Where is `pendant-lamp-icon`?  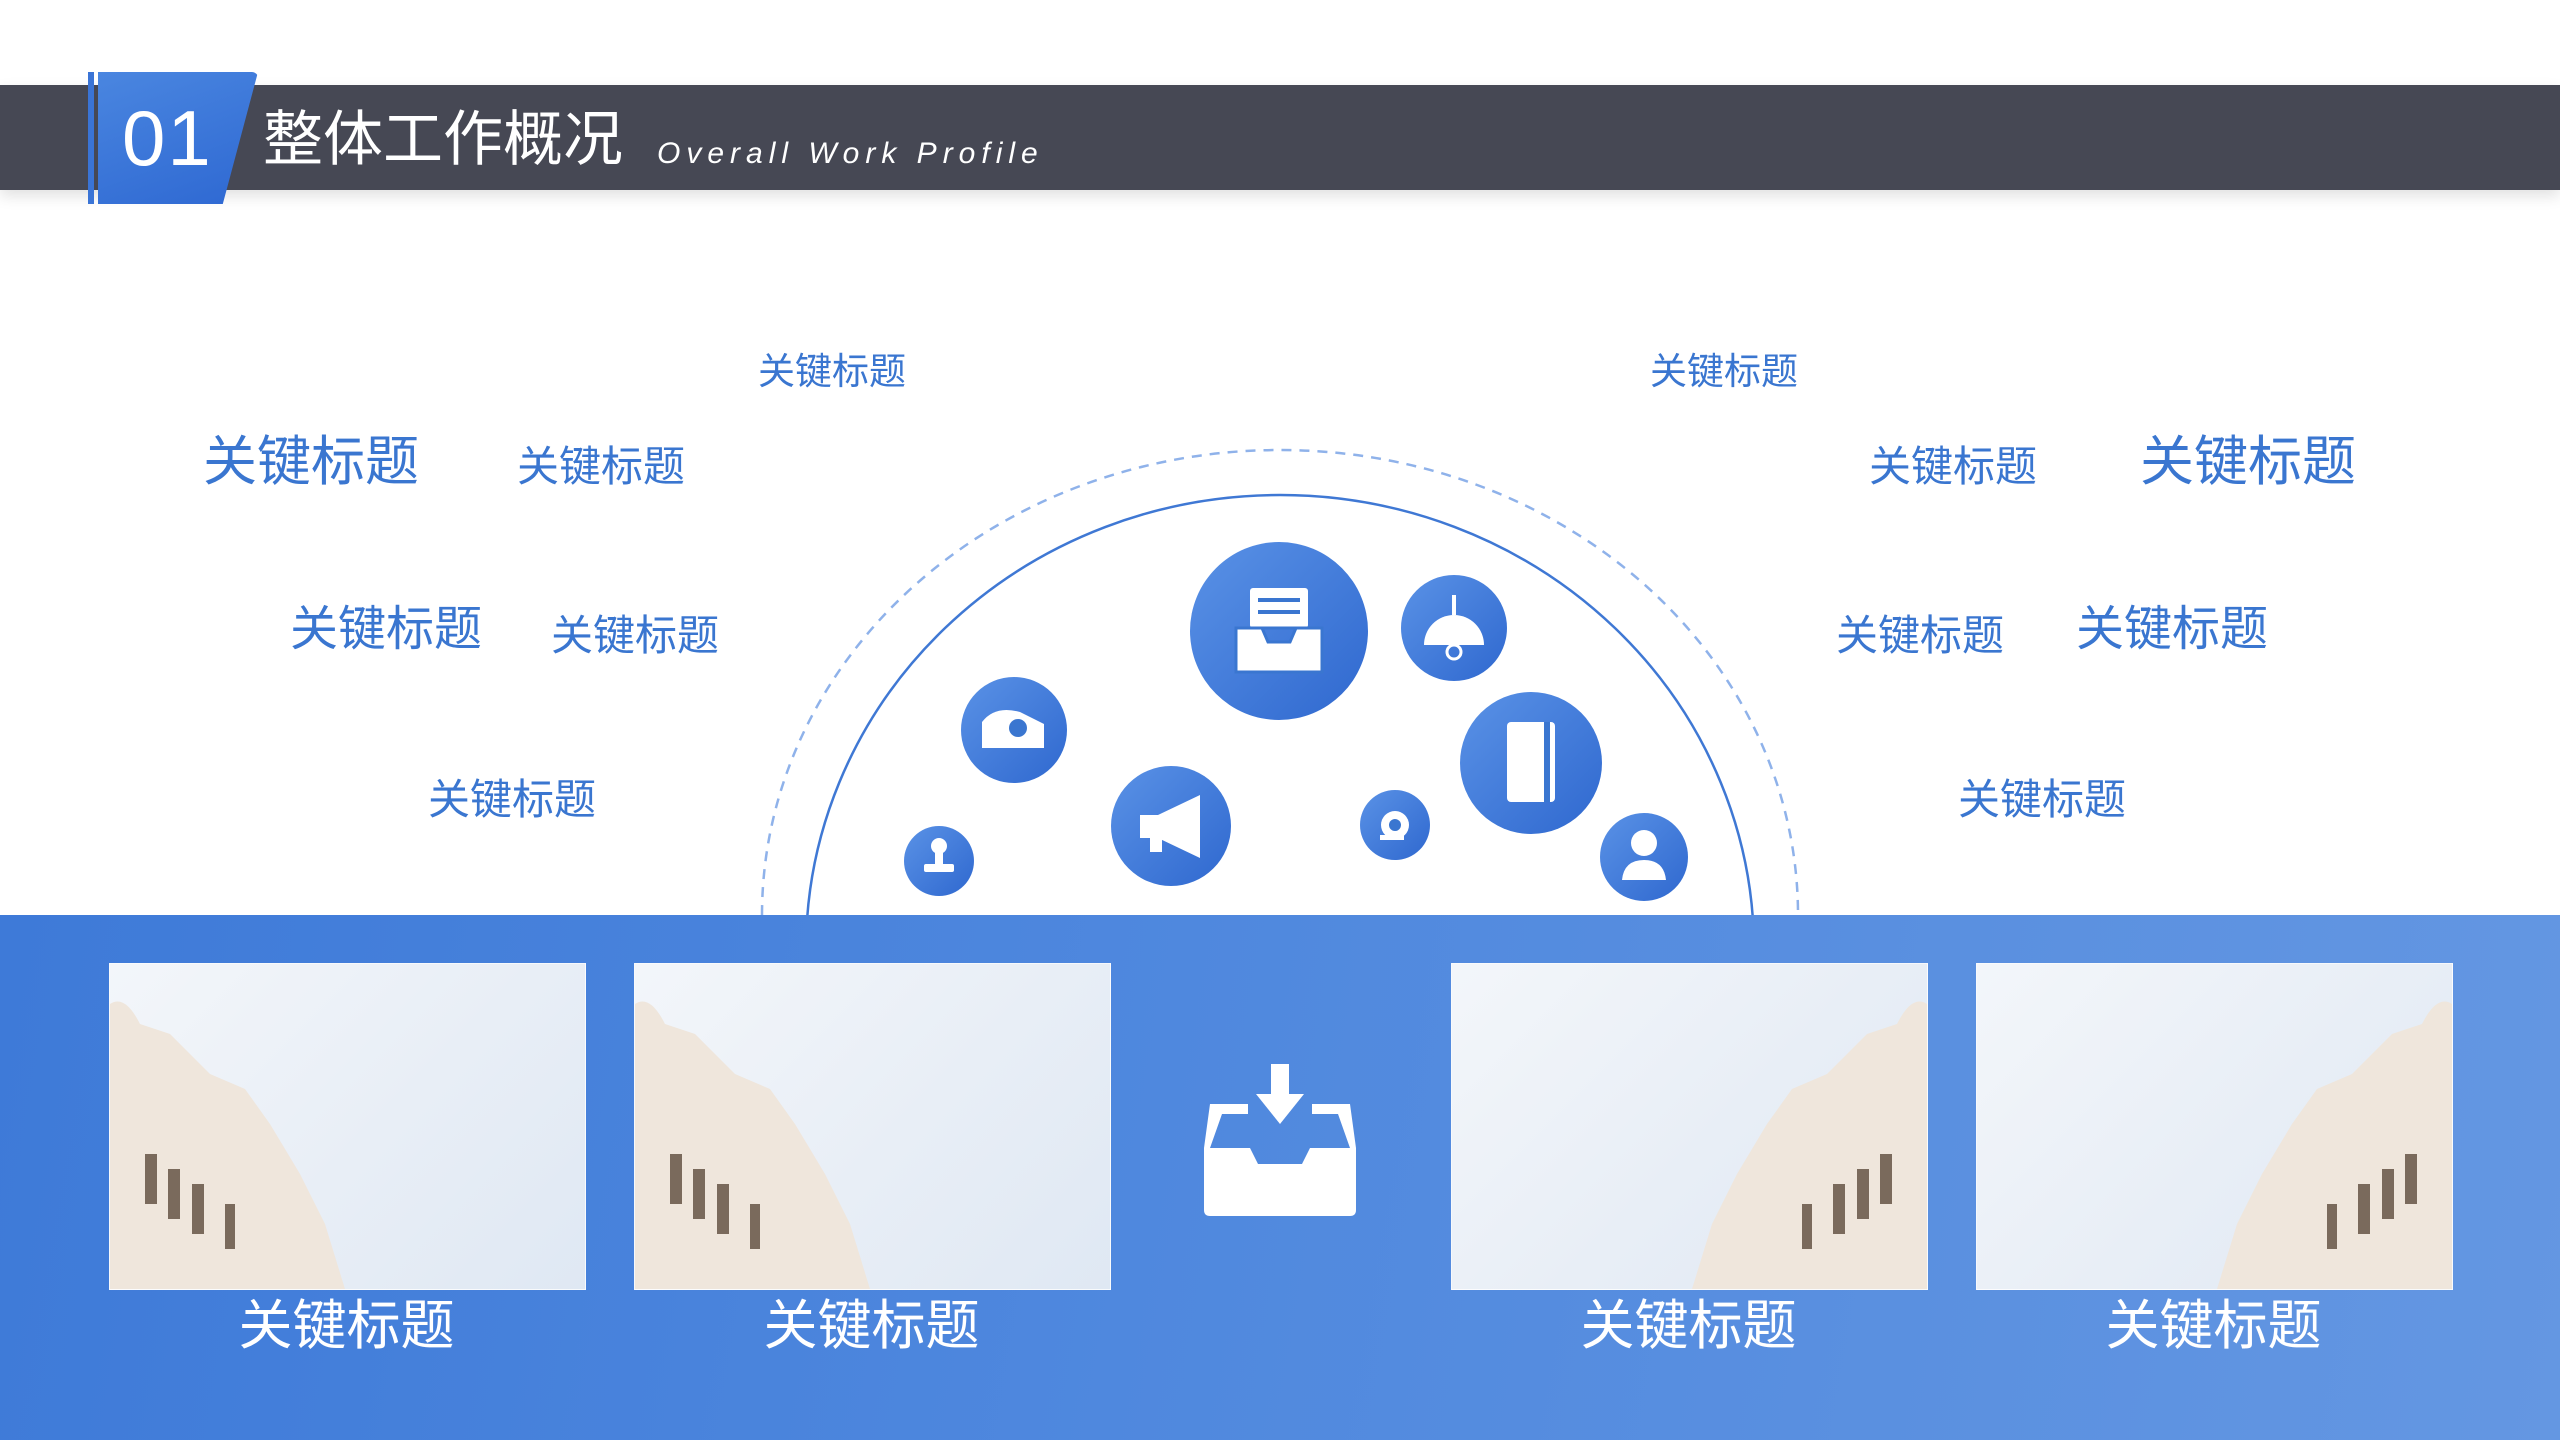
pendant-lamp-icon is located at coordinates (1454, 628).